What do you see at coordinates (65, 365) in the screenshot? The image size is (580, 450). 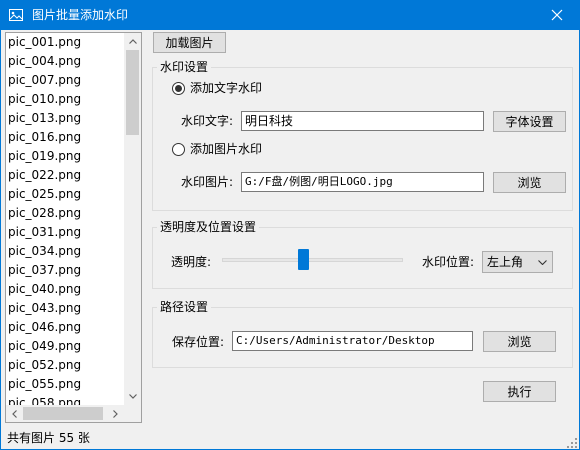 I see `file-list-item: pic_052.png` at bounding box center [65, 365].